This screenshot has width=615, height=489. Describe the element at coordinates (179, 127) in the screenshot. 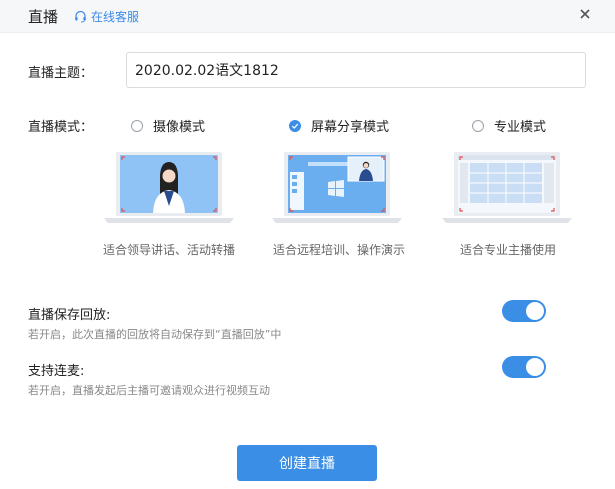

I see `mode-option-label: 摄像模式` at that location.